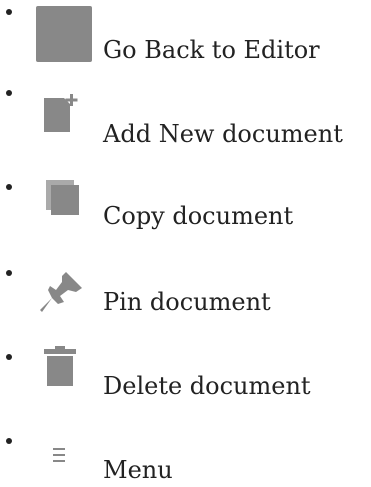 Image resolution: width=371 pixels, height=487 pixels. Describe the element at coordinates (223, 134) in the screenshot. I see `menu-item-label: Add New document` at that location.